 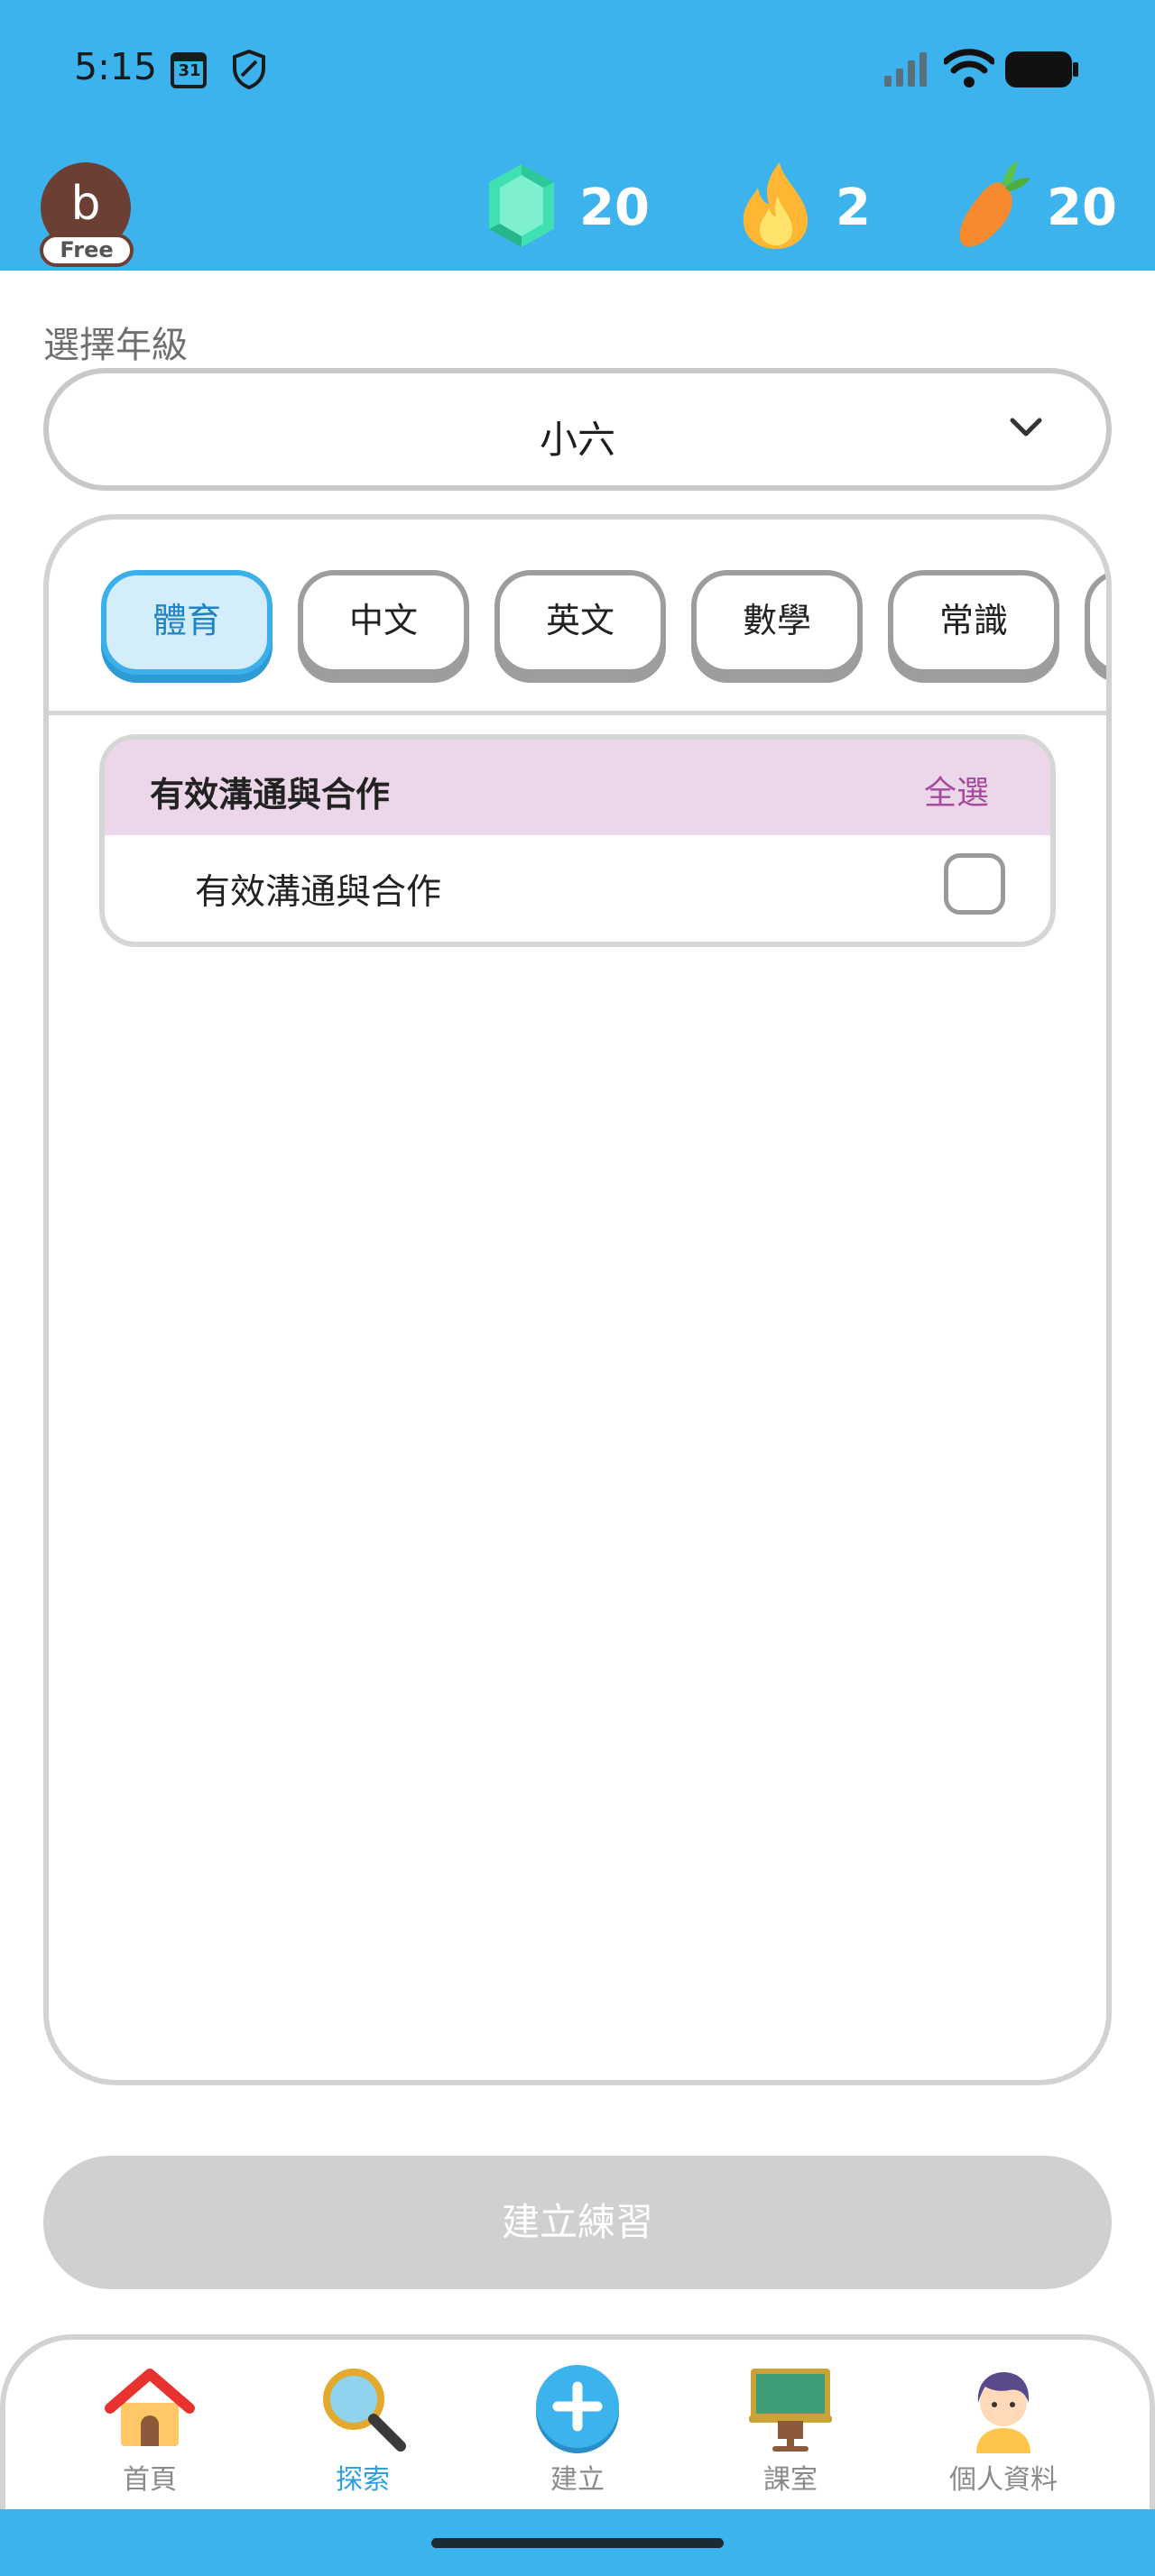 I want to click on select-all-button: 全選, so click(x=956, y=790).